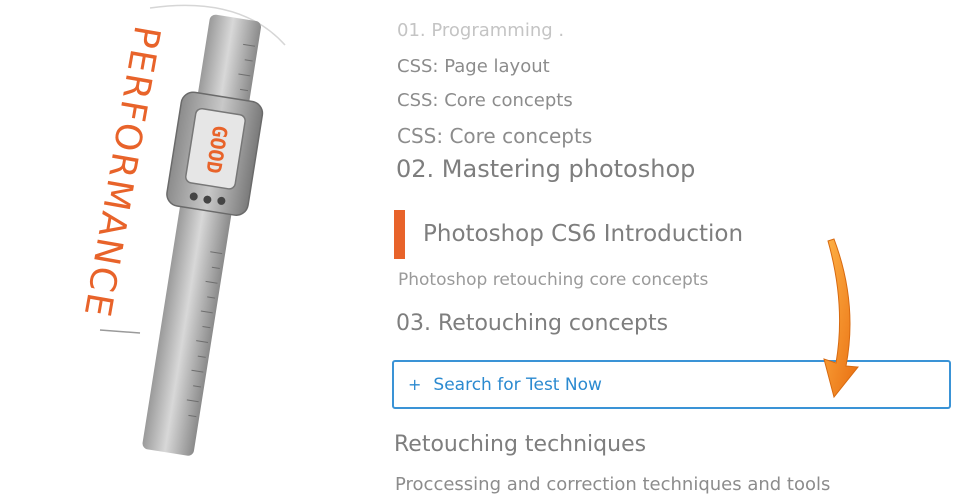 Image resolution: width=964 pixels, height=497 pixels. Describe the element at coordinates (399, 234) in the screenshot. I see `active-item-marker` at that location.